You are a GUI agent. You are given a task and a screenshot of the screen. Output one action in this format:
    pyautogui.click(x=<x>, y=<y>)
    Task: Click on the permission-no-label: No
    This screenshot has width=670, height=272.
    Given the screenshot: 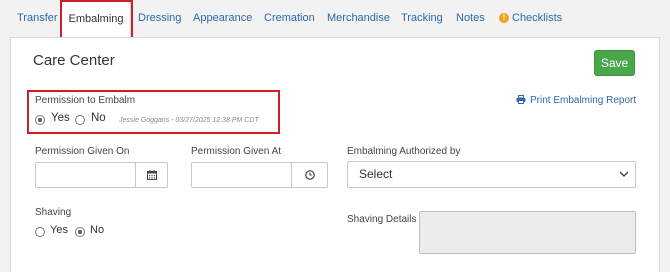 What is the action you would take?
    pyautogui.click(x=98, y=118)
    